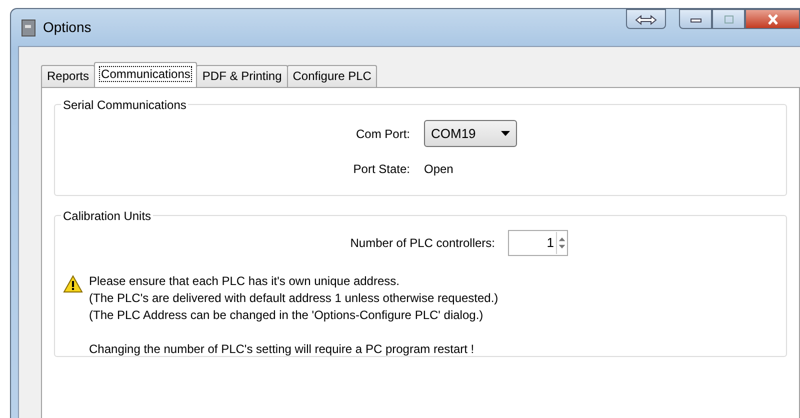  I want to click on resize-button, so click(646, 19).